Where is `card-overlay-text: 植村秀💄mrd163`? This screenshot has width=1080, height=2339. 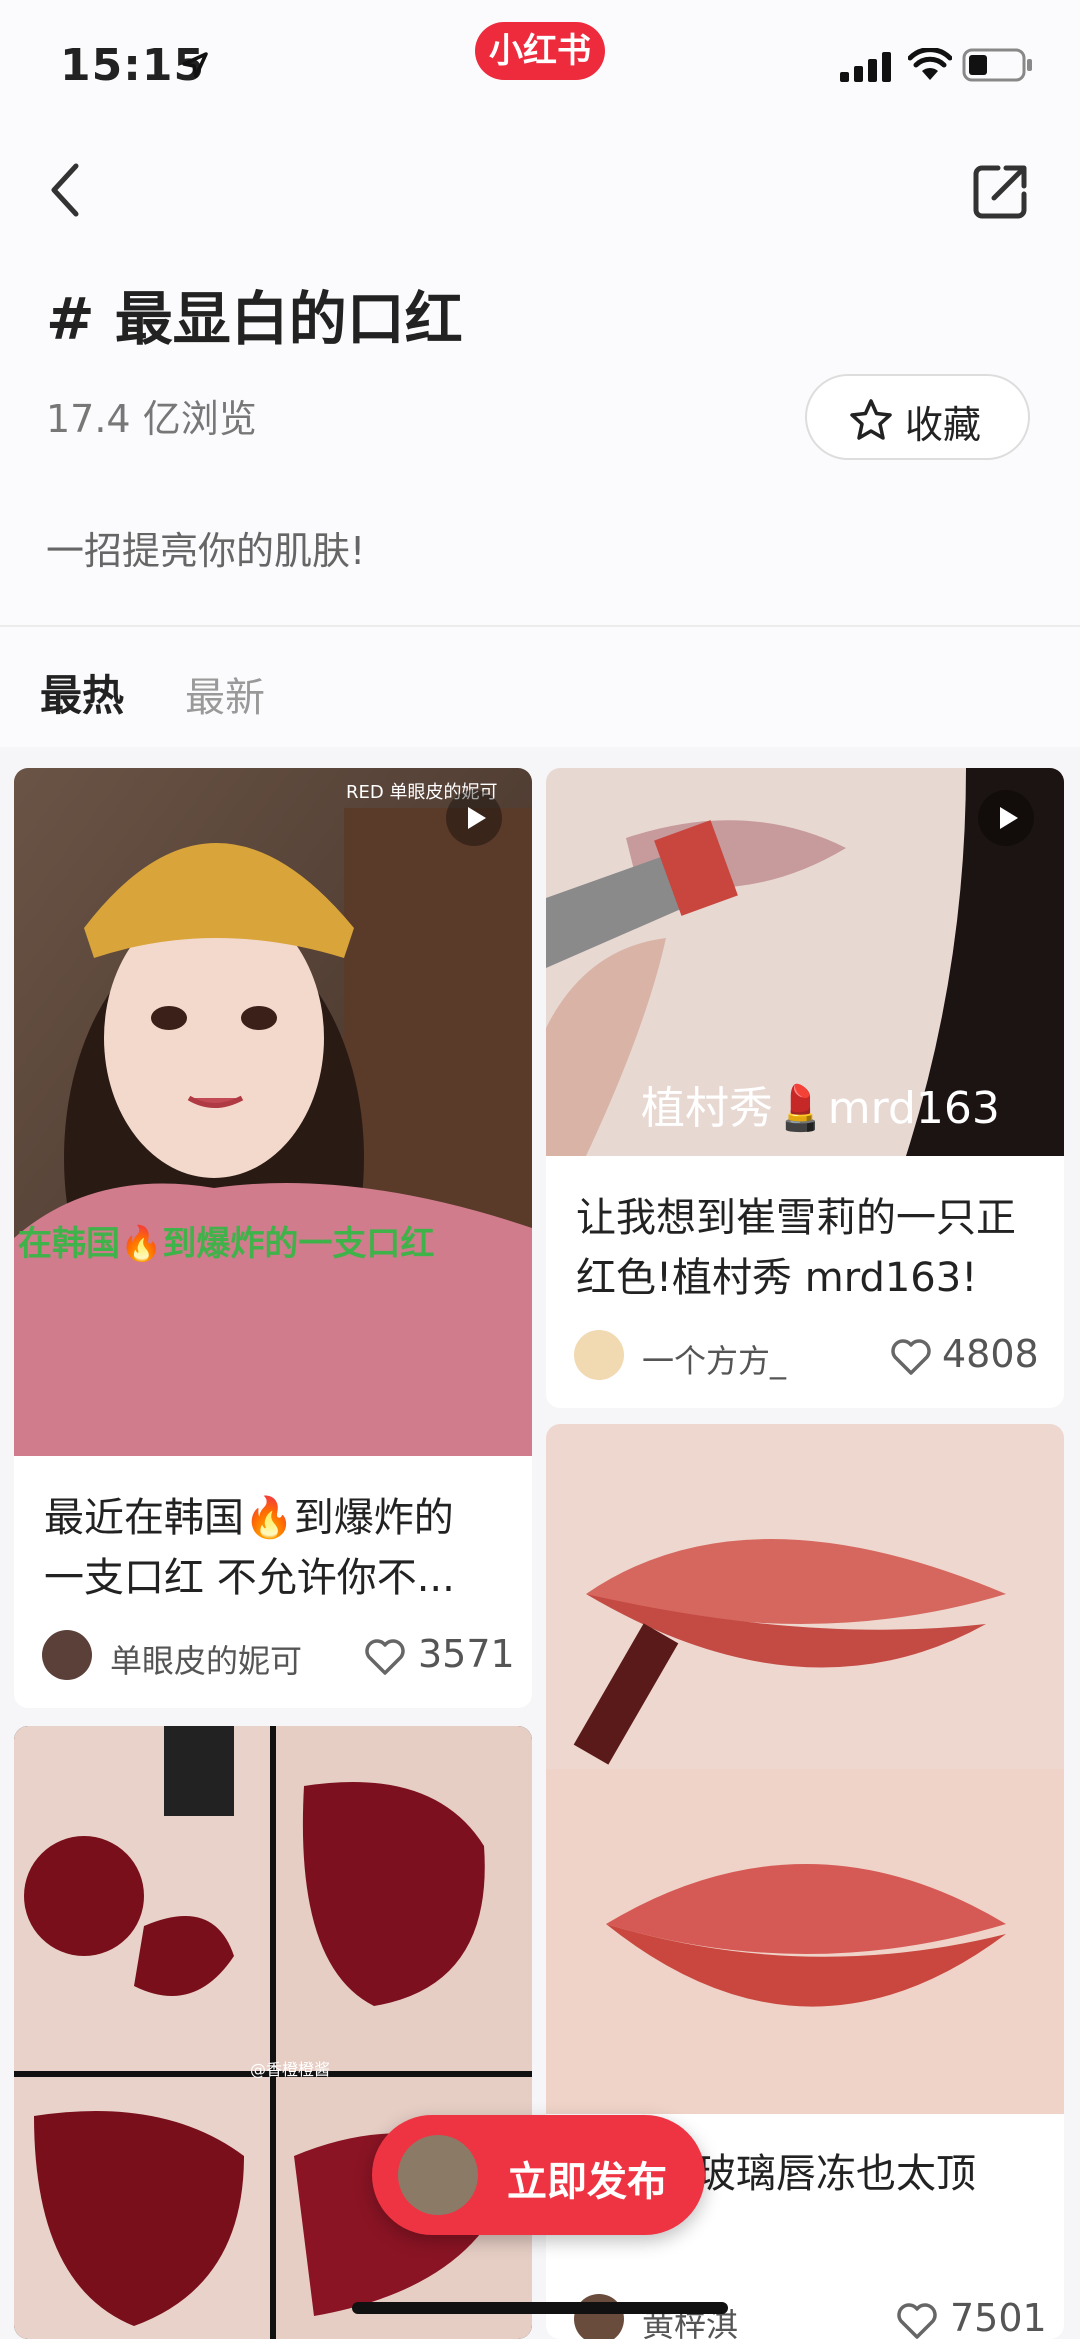
card-overlay-text: 植村秀💄mrd163 is located at coordinates (820, 1108).